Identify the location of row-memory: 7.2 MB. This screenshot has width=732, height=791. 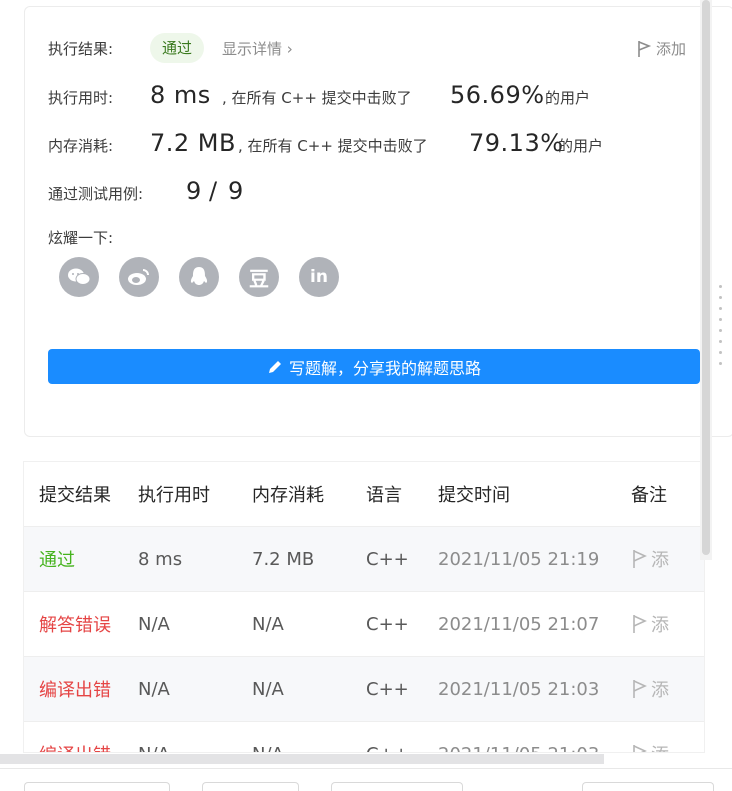
(283, 559).